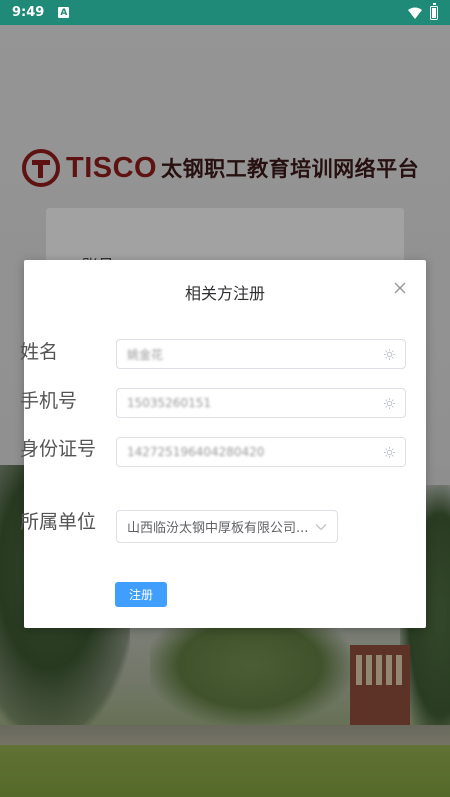 The image size is (450, 797). What do you see at coordinates (141, 594) in the screenshot?
I see `register-button: 注册` at bounding box center [141, 594].